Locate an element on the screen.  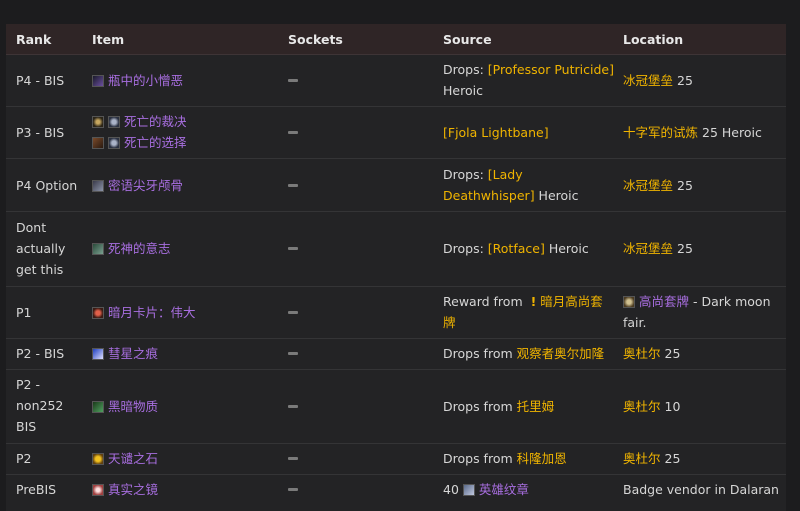
table-header: Rank Item Sockets Source Location is located at coordinates (396, 39).